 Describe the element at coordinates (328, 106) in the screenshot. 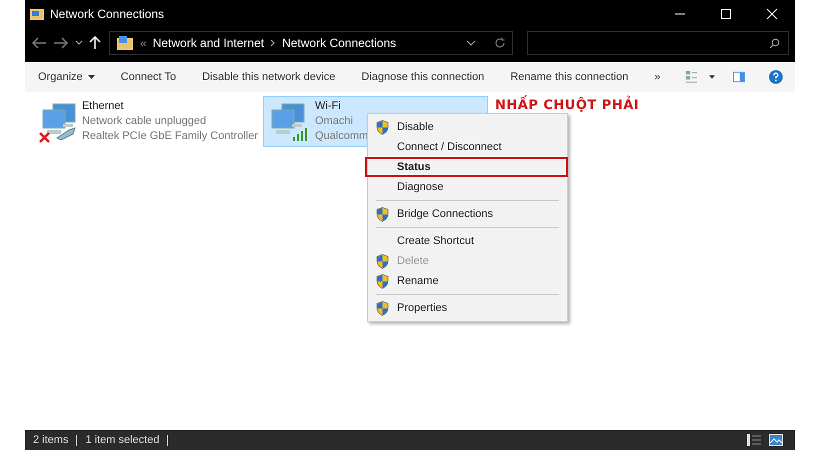

I see `connection-name: Wi-Fi` at that location.